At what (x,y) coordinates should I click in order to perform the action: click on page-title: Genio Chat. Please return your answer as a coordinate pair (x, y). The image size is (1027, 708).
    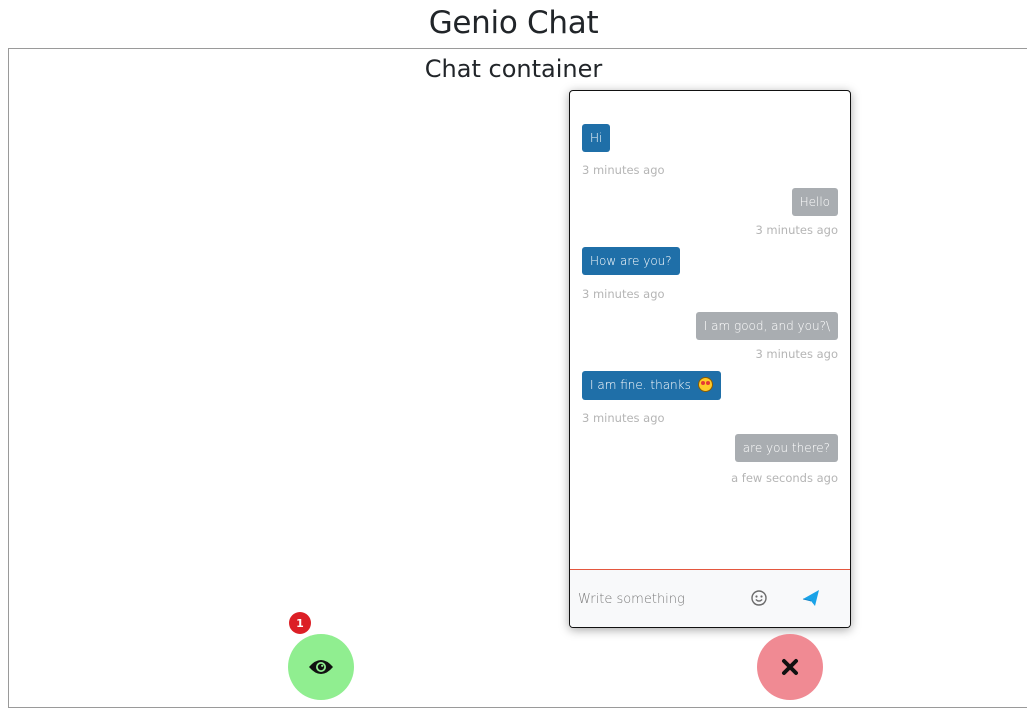
    Looking at the image, I should click on (513, 23).